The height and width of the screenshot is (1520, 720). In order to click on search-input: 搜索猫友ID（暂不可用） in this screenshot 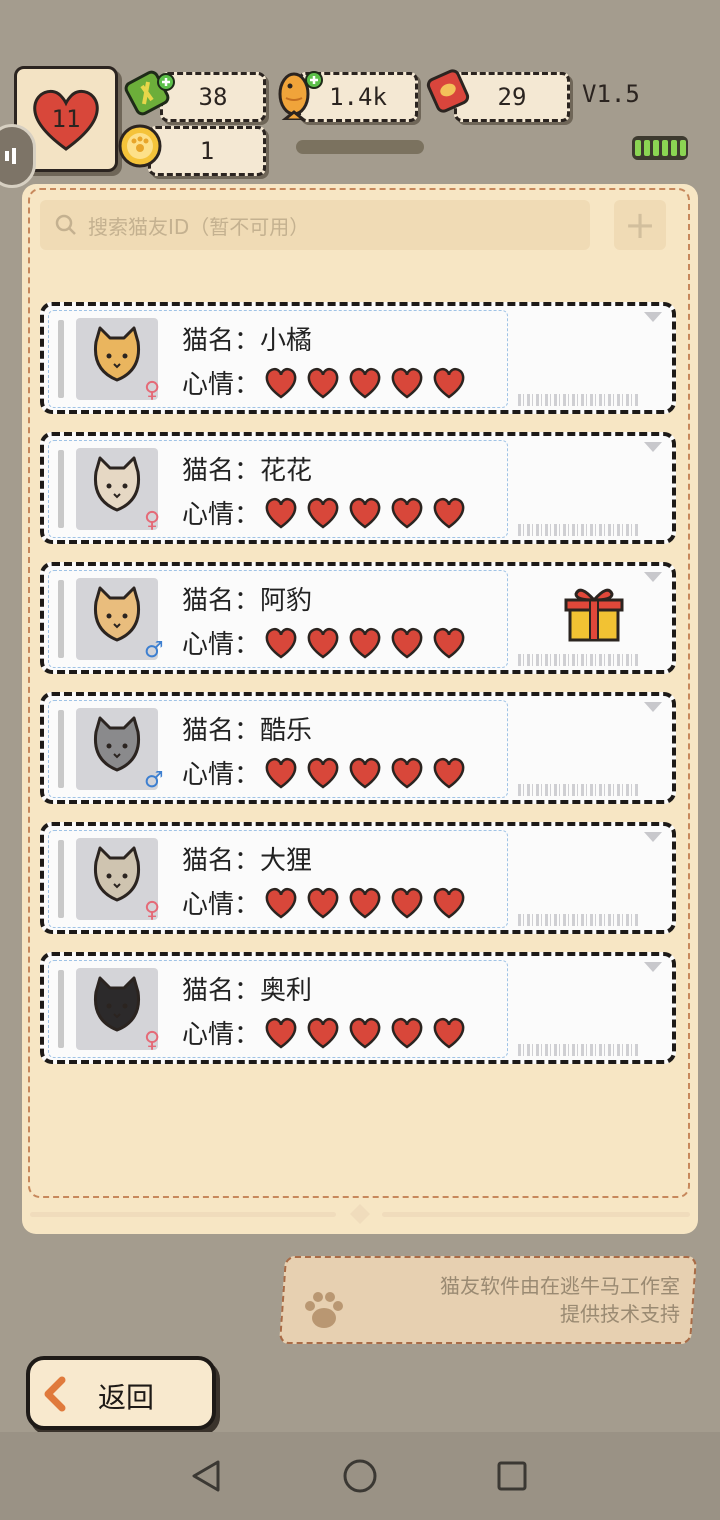, I will do `click(315, 225)`.